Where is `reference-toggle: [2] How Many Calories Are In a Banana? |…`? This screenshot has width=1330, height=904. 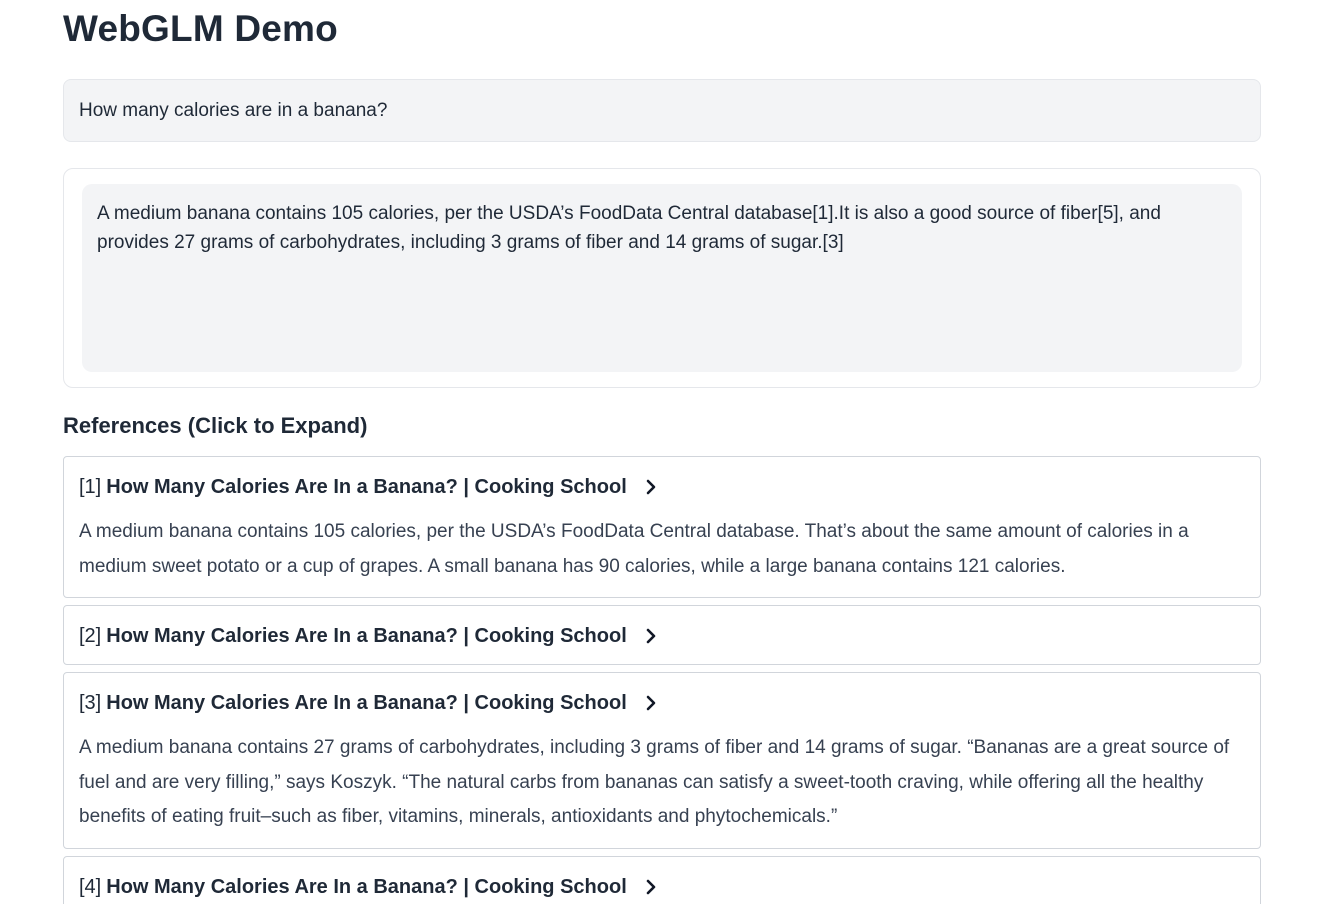 reference-toggle: [2] How Many Calories Are In a Banana? |… is located at coordinates (662, 636).